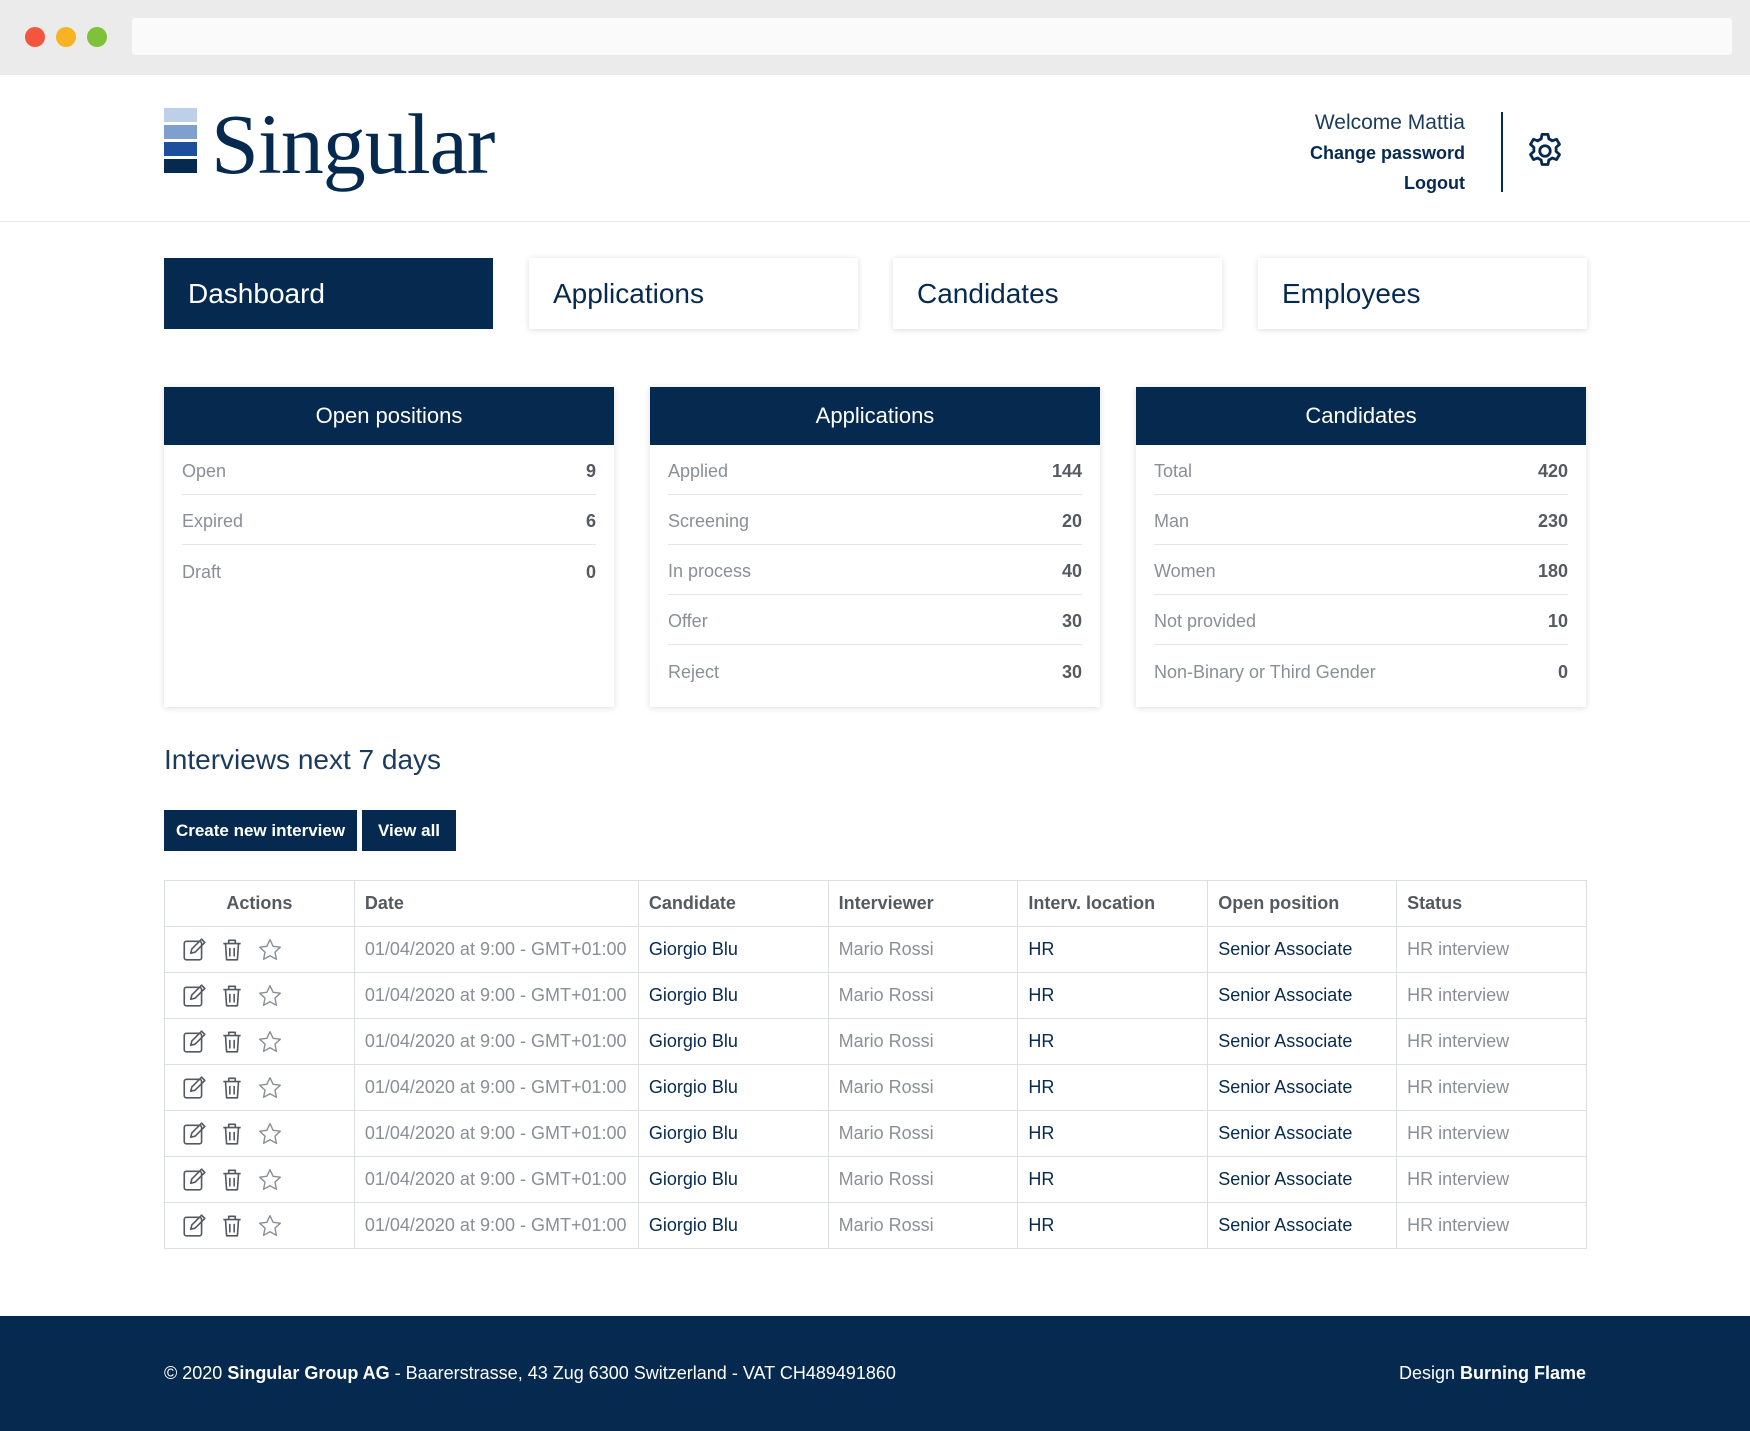 The width and height of the screenshot is (1750, 1431). I want to click on tab-candidates: Candidates, so click(1057, 293).